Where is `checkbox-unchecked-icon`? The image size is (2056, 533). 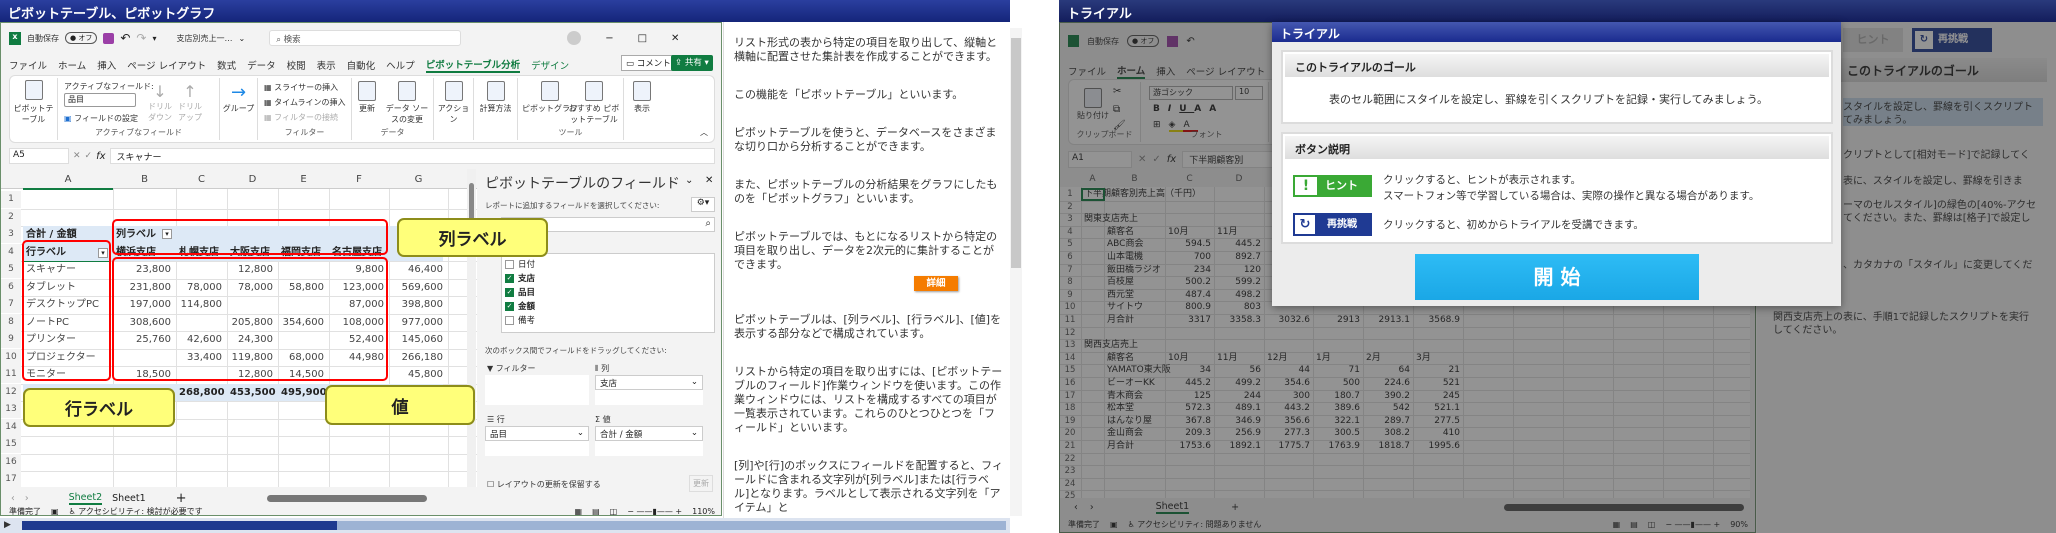 checkbox-unchecked-icon is located at coordinates (509, 320).